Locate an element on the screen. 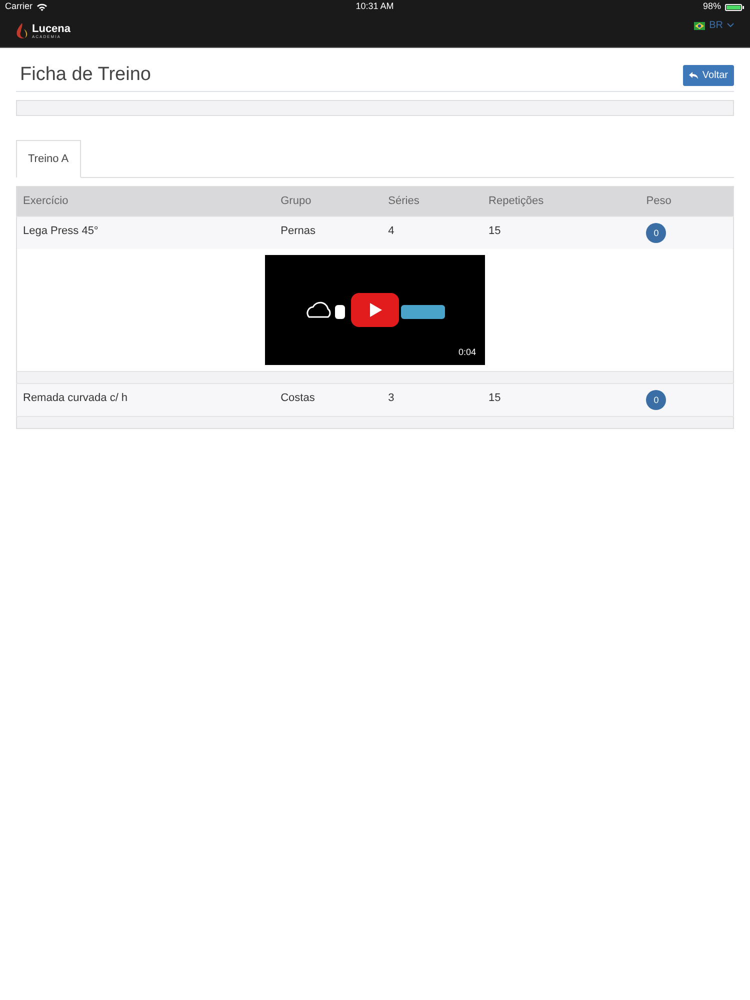  clock: 10:31 AM is located at coordinates (375, 7).